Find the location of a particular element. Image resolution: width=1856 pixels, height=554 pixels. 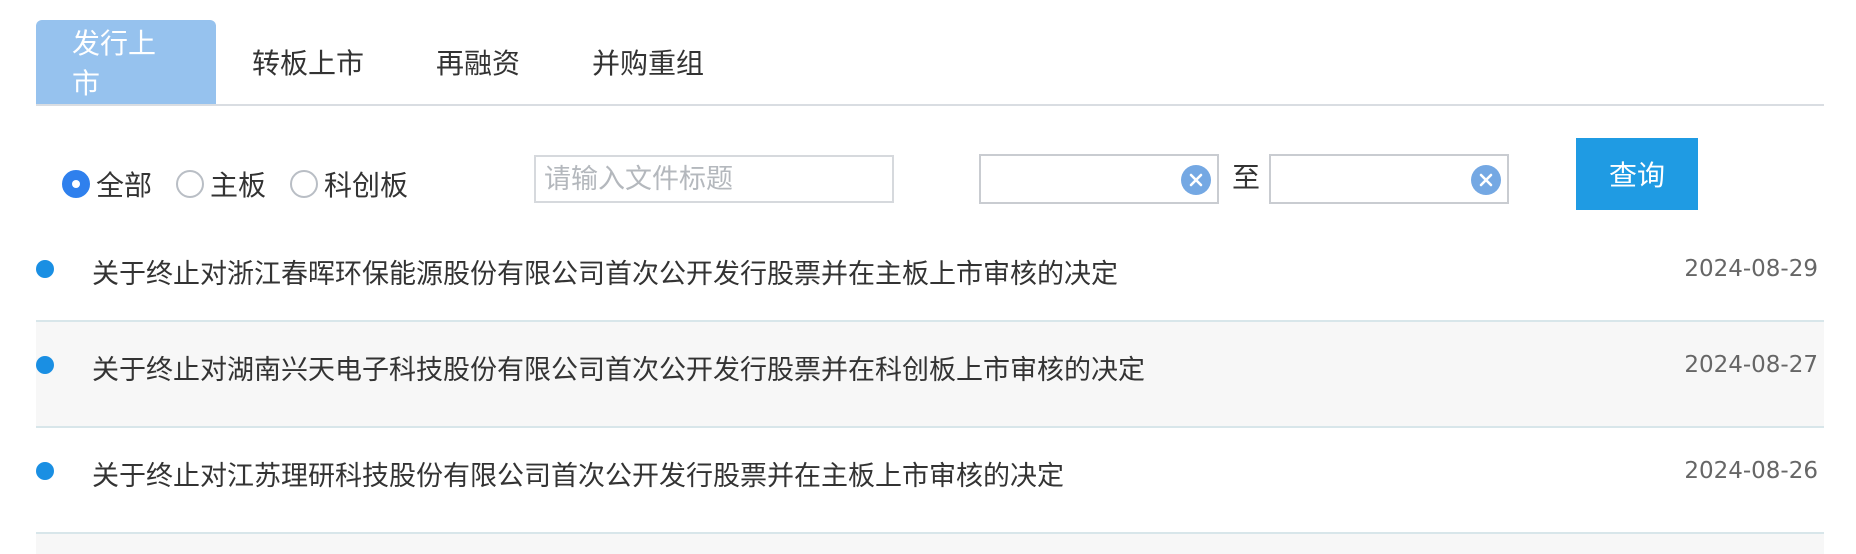

radio-all: 全部 is located at coordinates (107, 184).